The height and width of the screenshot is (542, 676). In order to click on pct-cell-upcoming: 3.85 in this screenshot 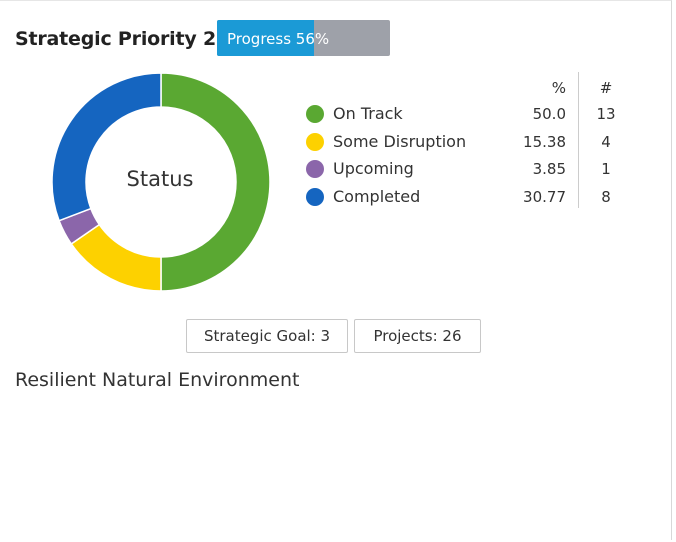, I will do `click(549, 169)`.